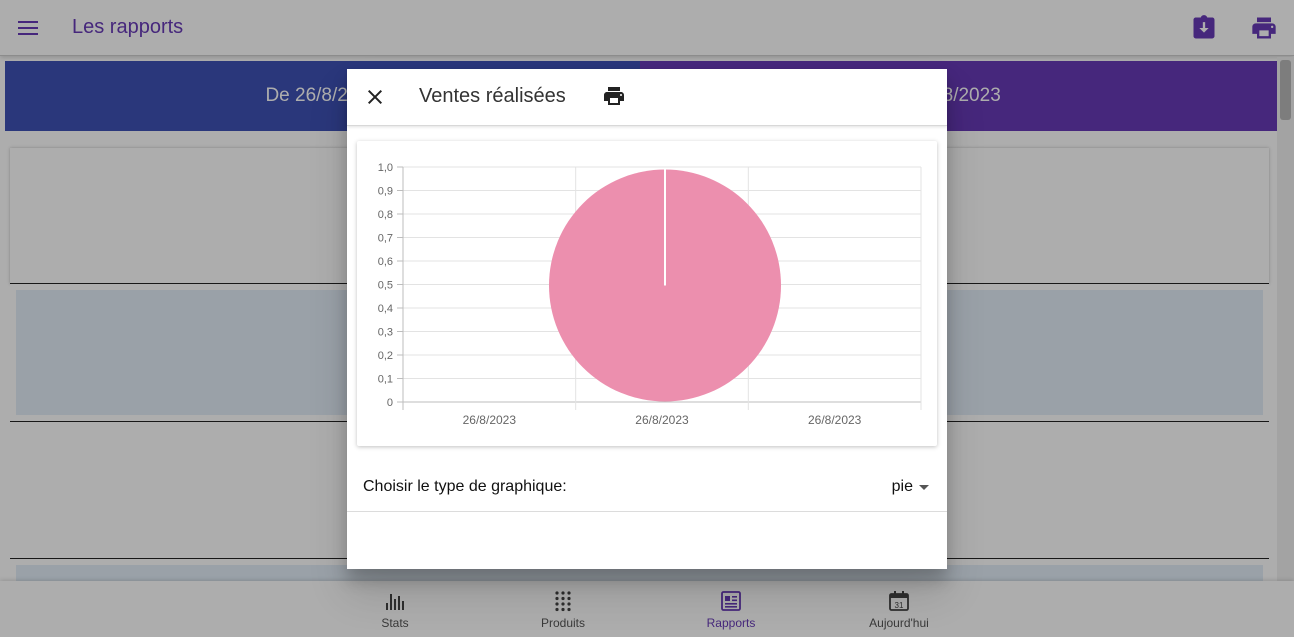  I want to click on chart-type-row: Choisir le type de graphique: pie, so click(647, 484).